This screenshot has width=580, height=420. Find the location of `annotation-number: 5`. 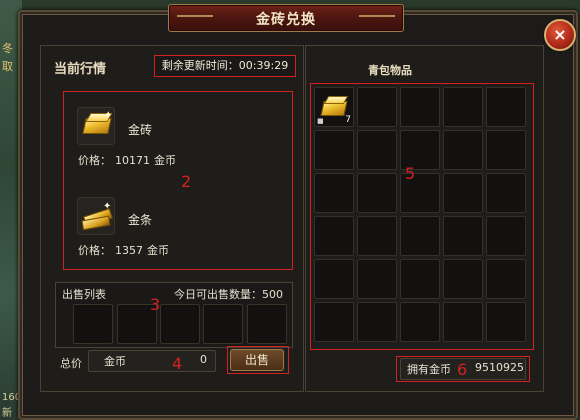

annotation-number: 5 is located at coordinates (410, 173).